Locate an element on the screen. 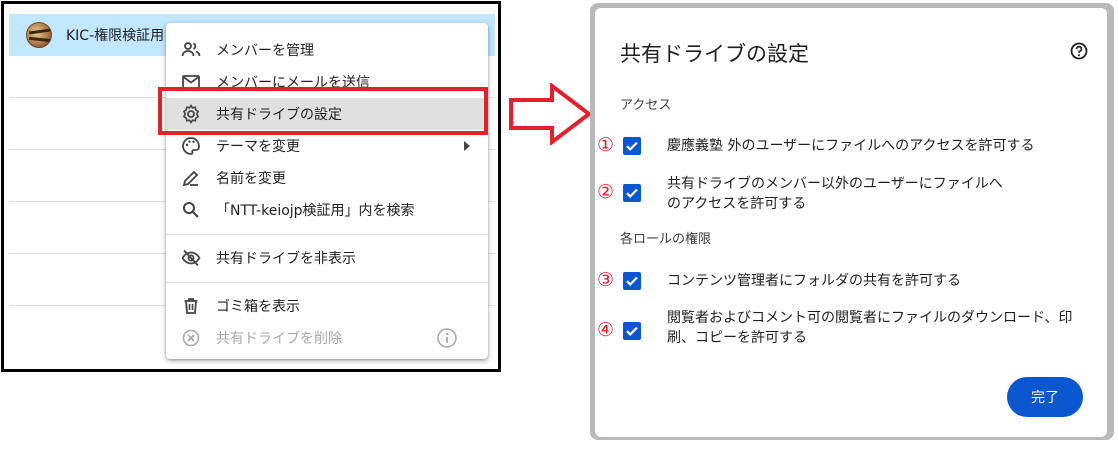 The image size is (1118, 449). palette-icon is located at coordinates (191, 146).